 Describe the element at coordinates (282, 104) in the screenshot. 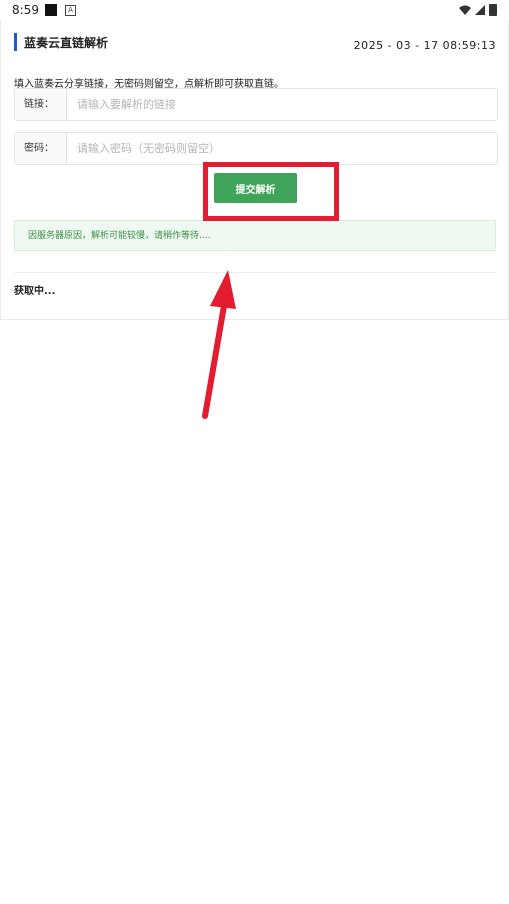

I see `link-input` at that location.